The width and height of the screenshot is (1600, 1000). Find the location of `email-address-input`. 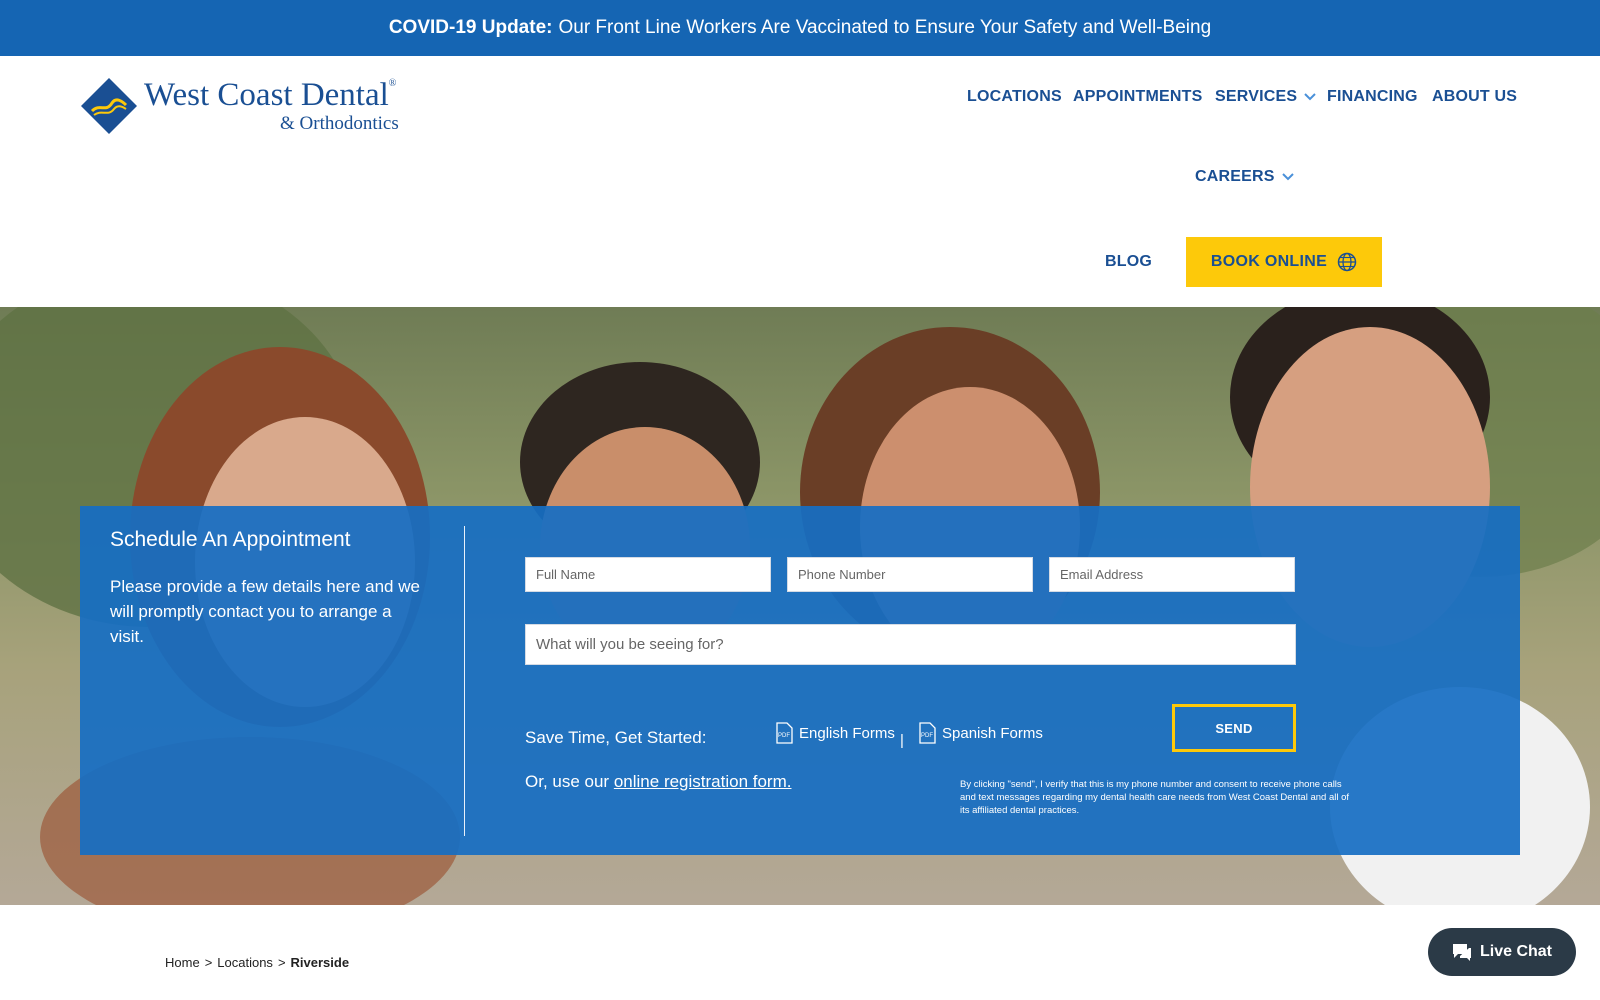

email-address-input is located at coordinates (1172, 574).